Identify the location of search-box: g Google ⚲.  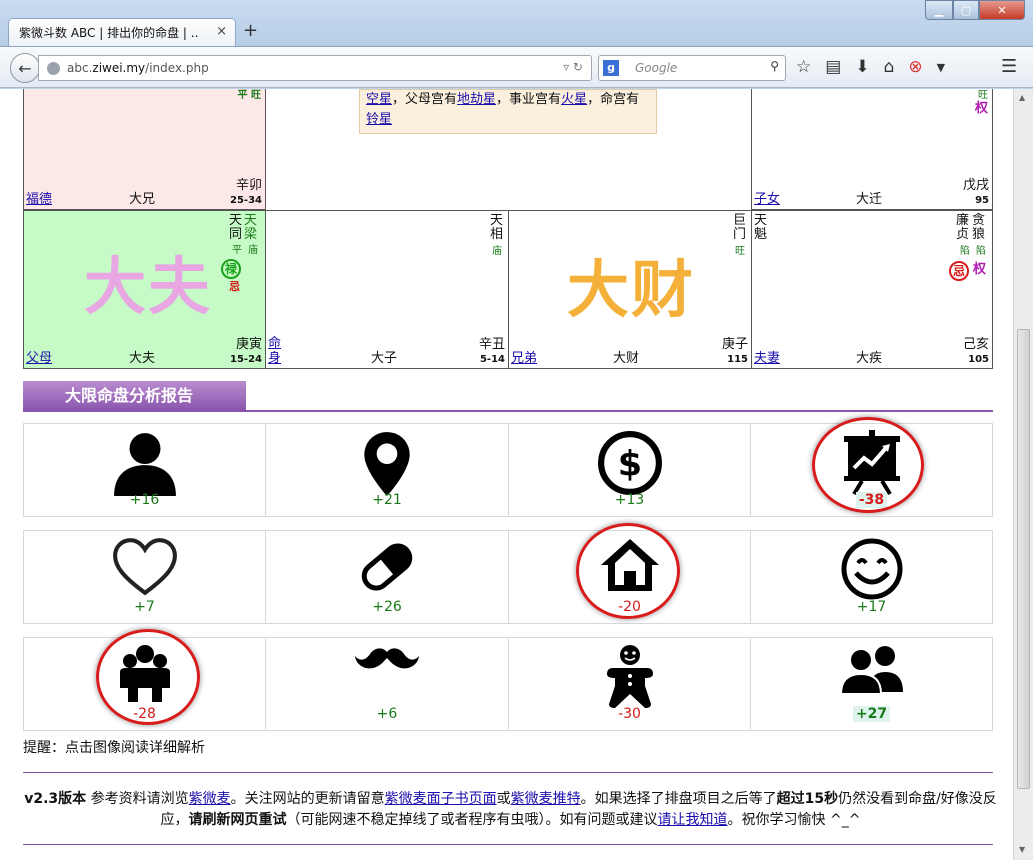
(692, 68).